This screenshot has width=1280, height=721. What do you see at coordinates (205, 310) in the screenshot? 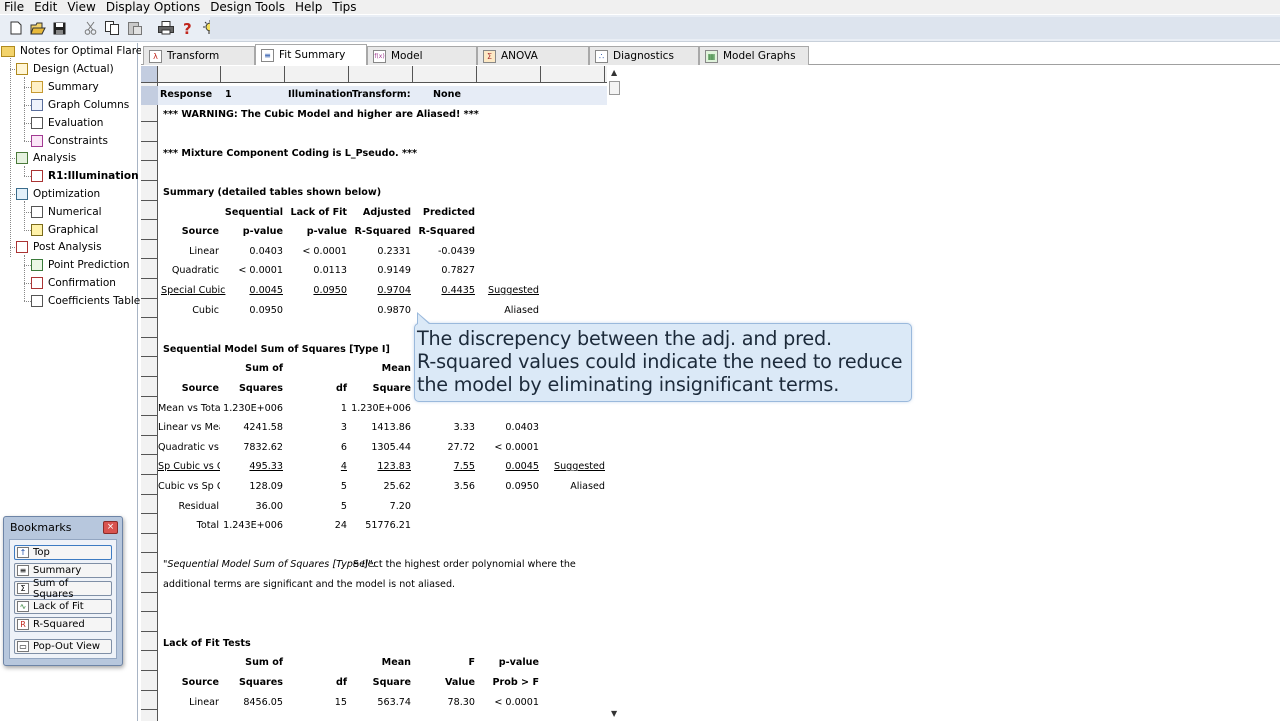
I see `summary-row-source: Cubic` at bounding box center [205, 310].